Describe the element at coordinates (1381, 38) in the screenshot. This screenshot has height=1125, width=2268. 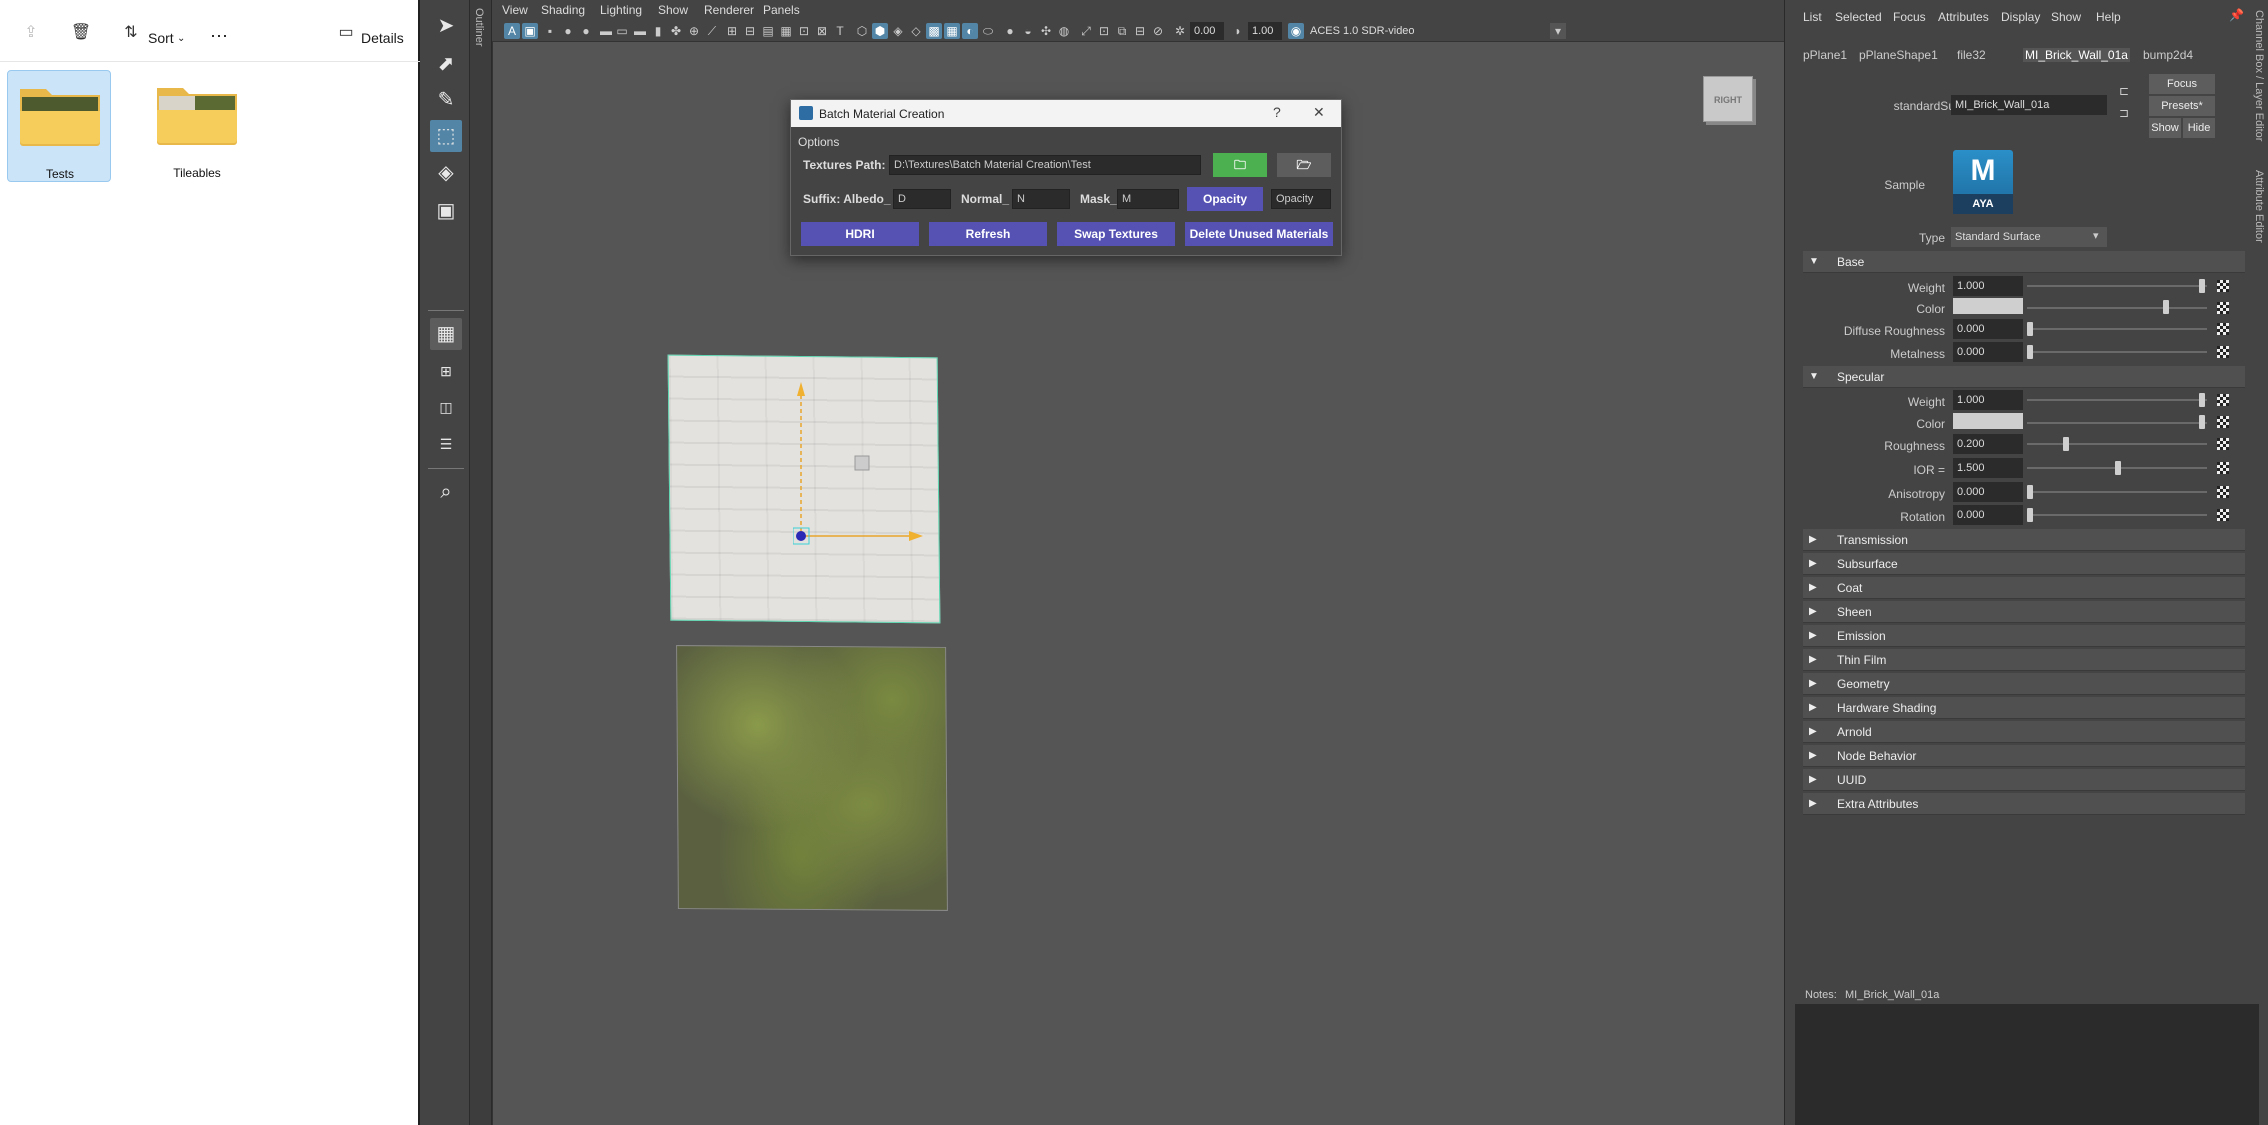
I see `view-transform-select: ACES 1.0 SDR-video (sRGB)` at that location.